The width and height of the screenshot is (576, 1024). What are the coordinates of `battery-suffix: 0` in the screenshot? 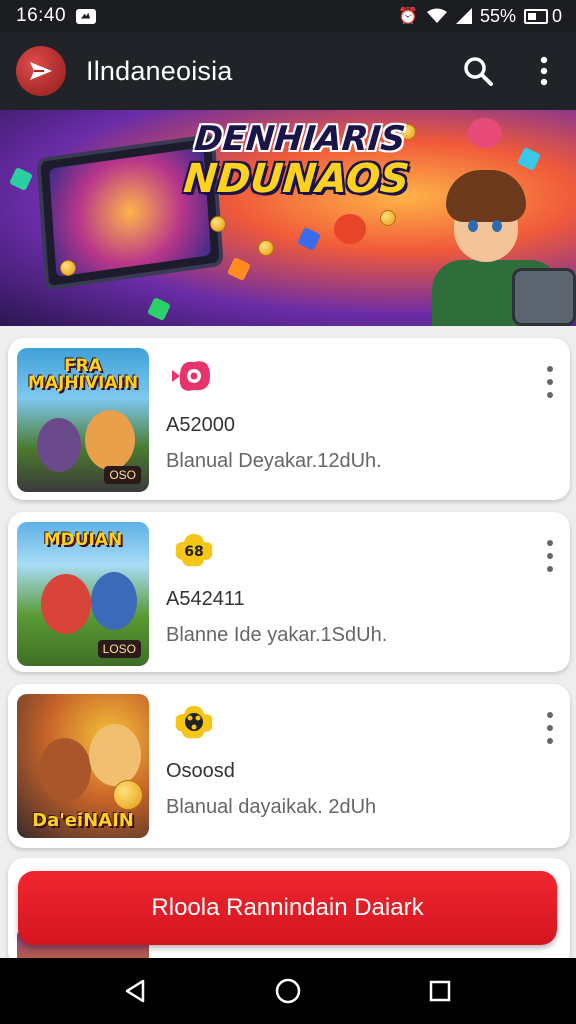 It's located at (556, 15).